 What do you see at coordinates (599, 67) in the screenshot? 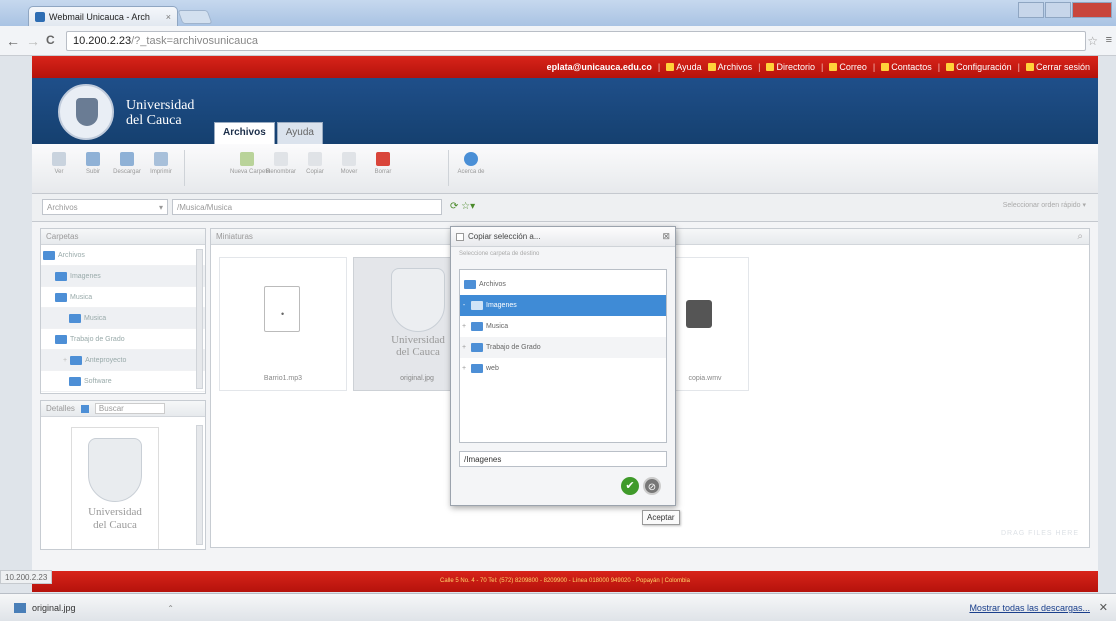
I see `user-email: eplata@unicauca.edu.co` at bounding box center [599, 67].